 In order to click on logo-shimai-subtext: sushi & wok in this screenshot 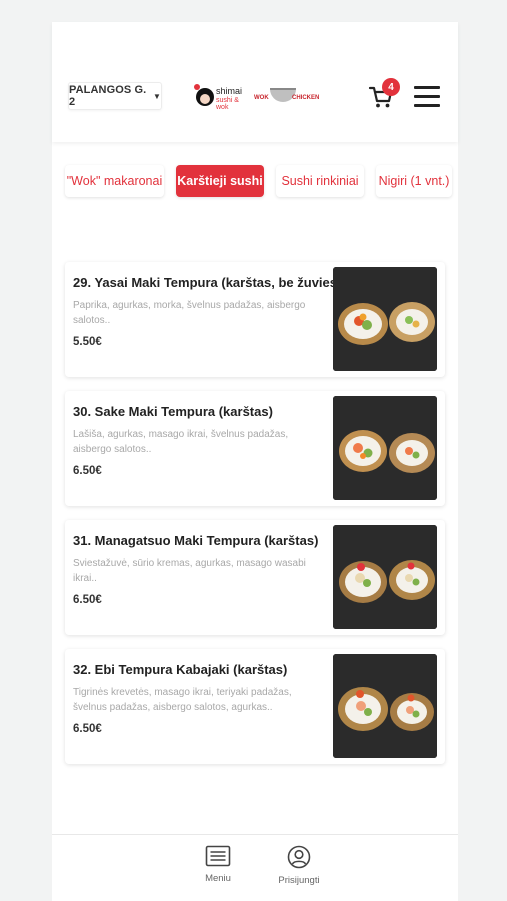, I will do `click(227, 104)`.